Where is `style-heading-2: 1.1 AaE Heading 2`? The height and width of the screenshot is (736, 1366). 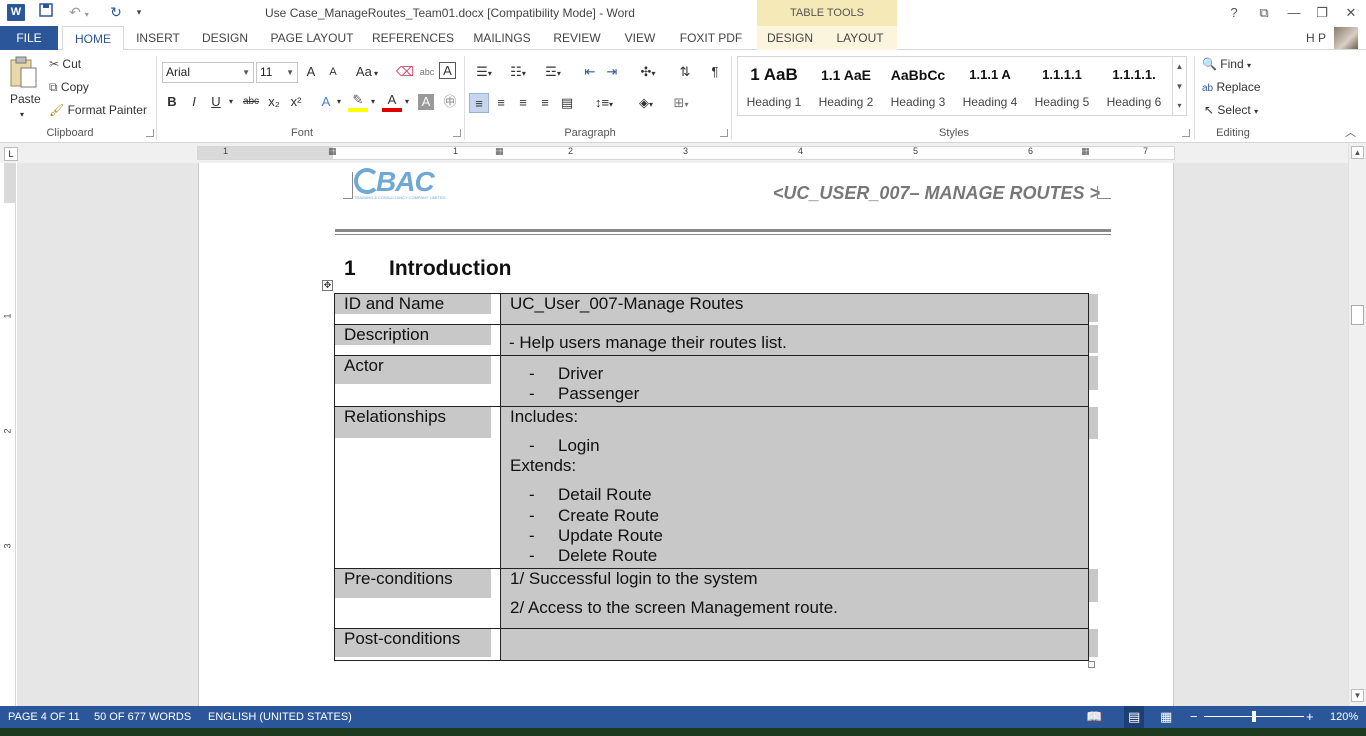 style-heading-2: 1.1 AaE Heading 2 is located at coordinates (846, 86).